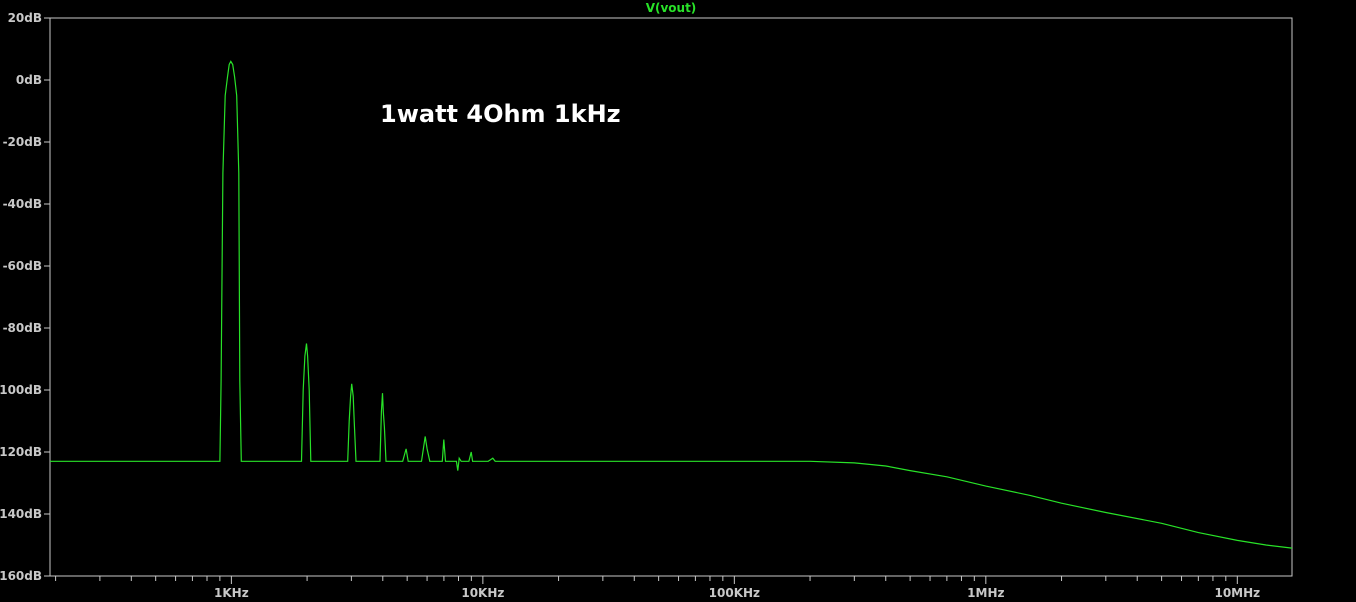 The height and width of the screenshot is (602, 1356). Describe the element at coordinates (22, 328) in the screenshot. I see `y-tick-label: -80dB` at that location.